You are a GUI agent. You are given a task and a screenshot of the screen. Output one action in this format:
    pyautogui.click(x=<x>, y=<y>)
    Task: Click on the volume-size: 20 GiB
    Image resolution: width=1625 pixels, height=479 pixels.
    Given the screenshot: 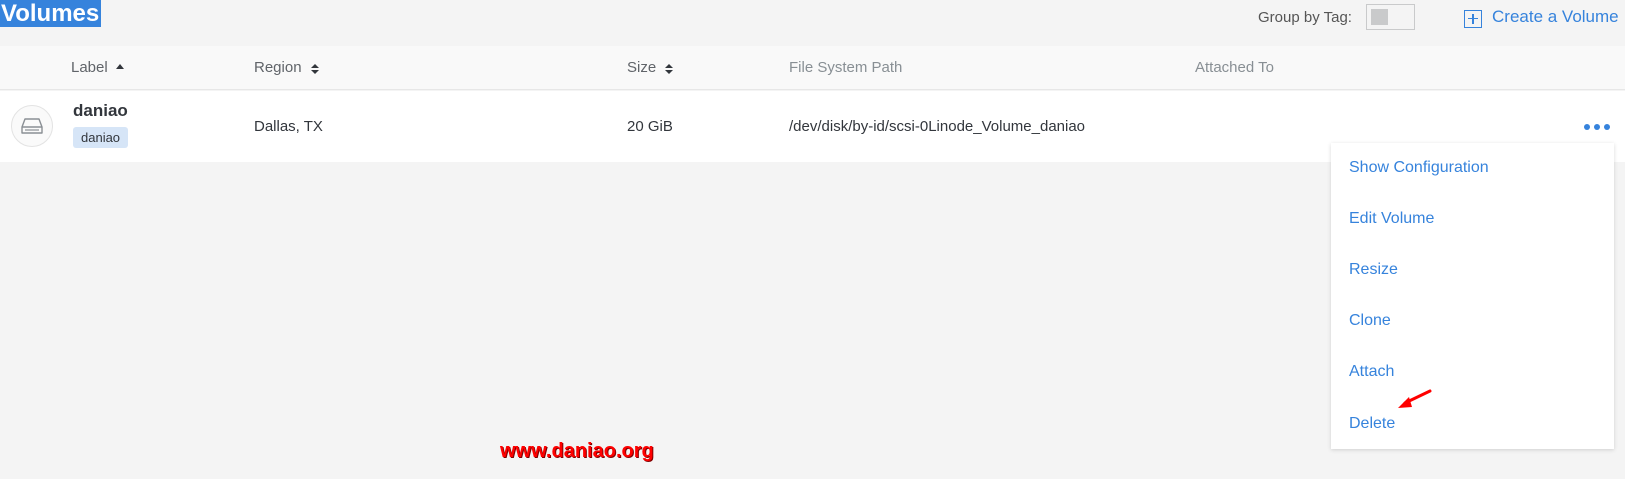 What is the action you would take?
    pyautogui.click(x=650, y=126)
    